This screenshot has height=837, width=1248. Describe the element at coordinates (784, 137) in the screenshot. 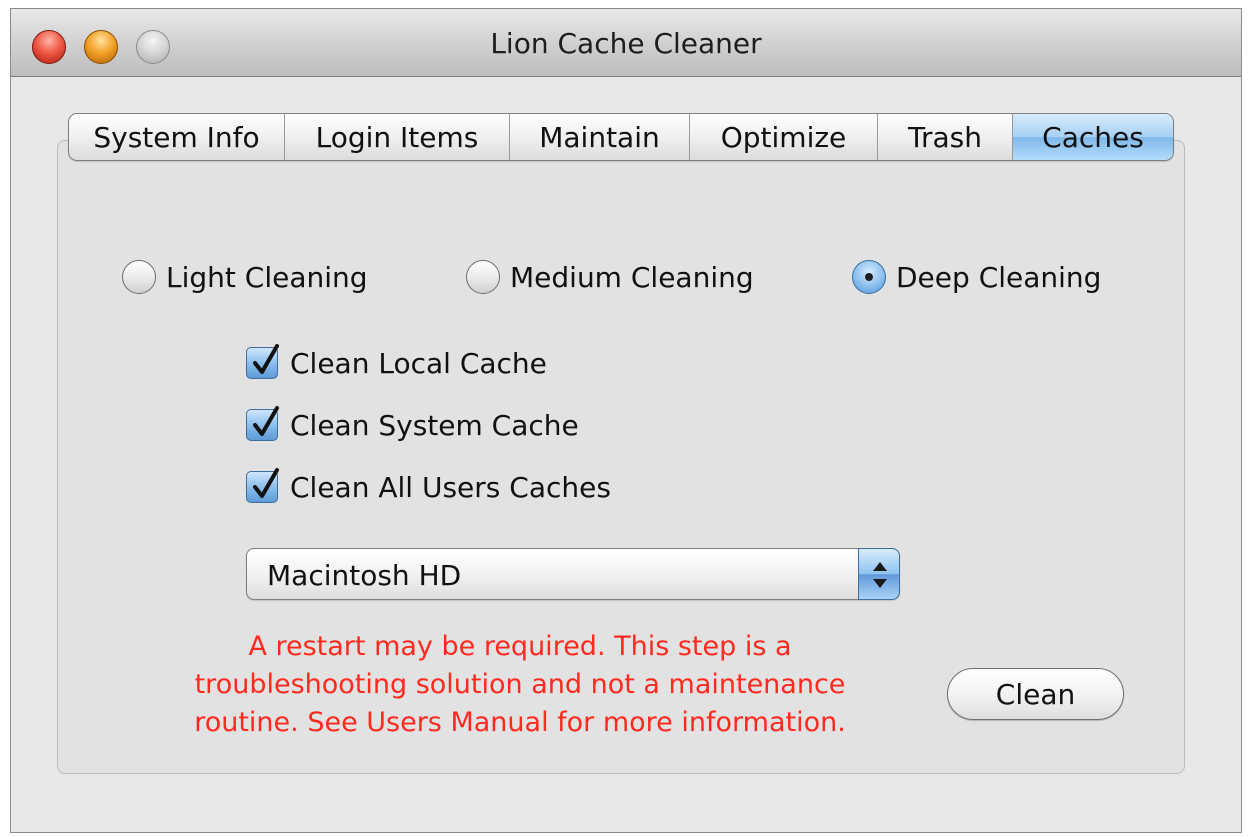

I see `tab-optimize: Optimize` at that location.